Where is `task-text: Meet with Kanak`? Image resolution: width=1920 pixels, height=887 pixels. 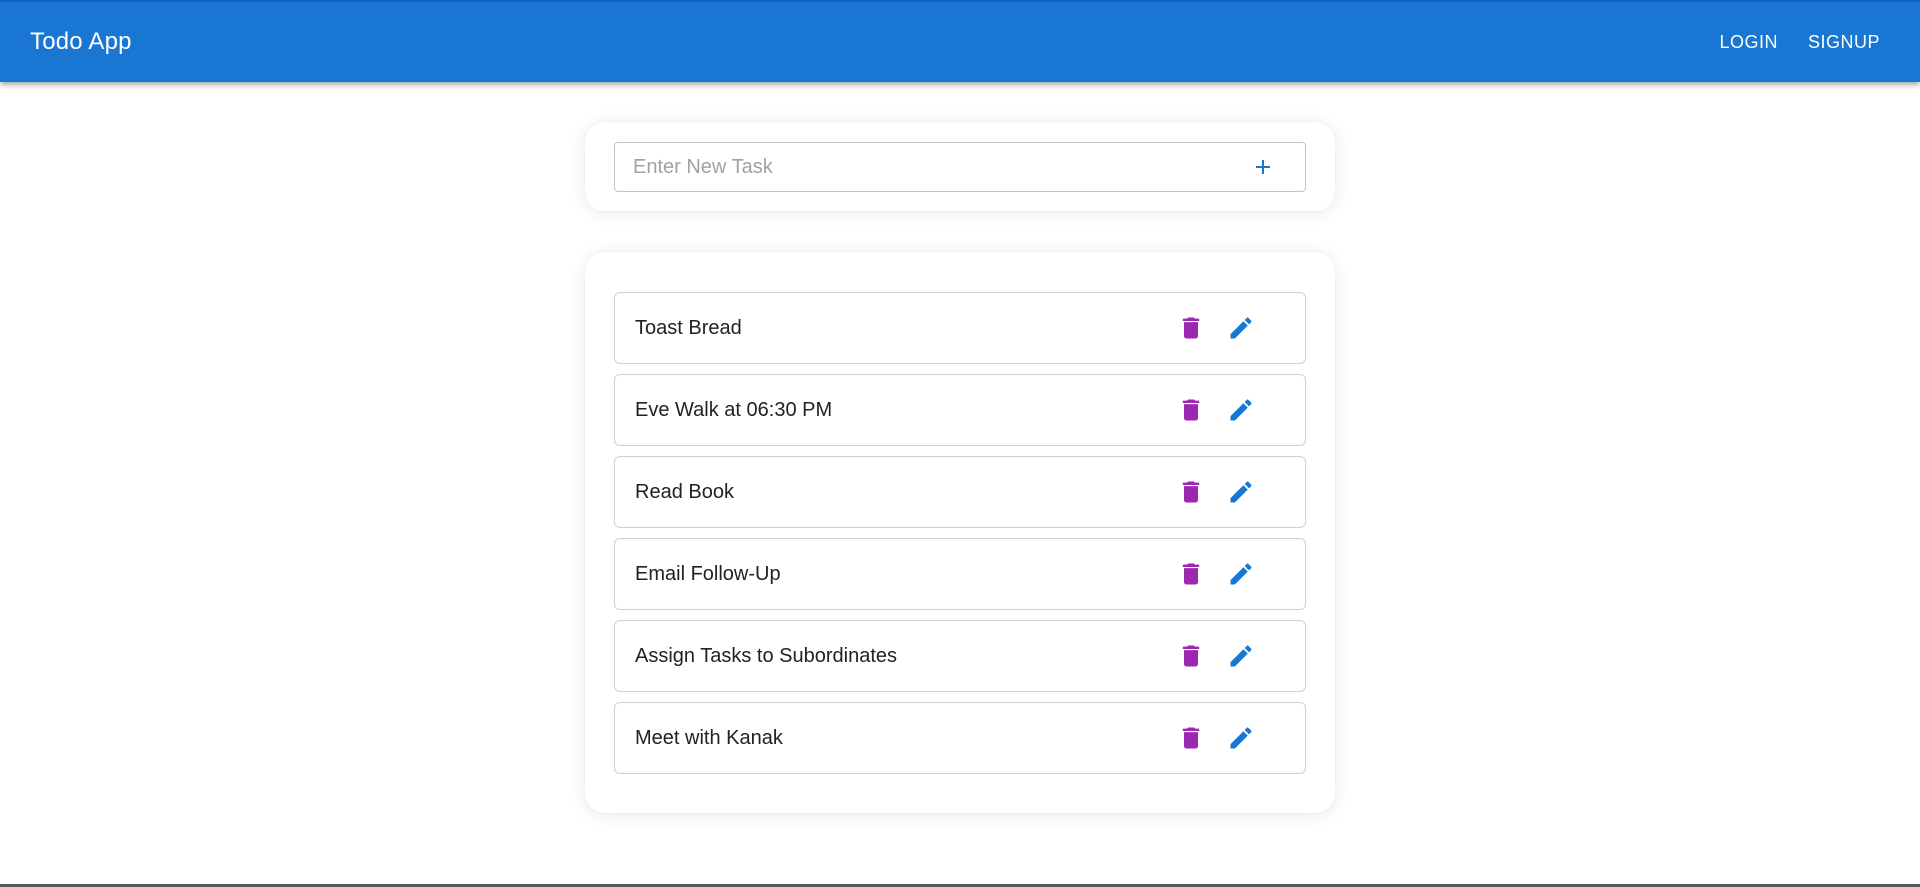 task-text: Meet with Kanak is located at coordinates (709, 737).